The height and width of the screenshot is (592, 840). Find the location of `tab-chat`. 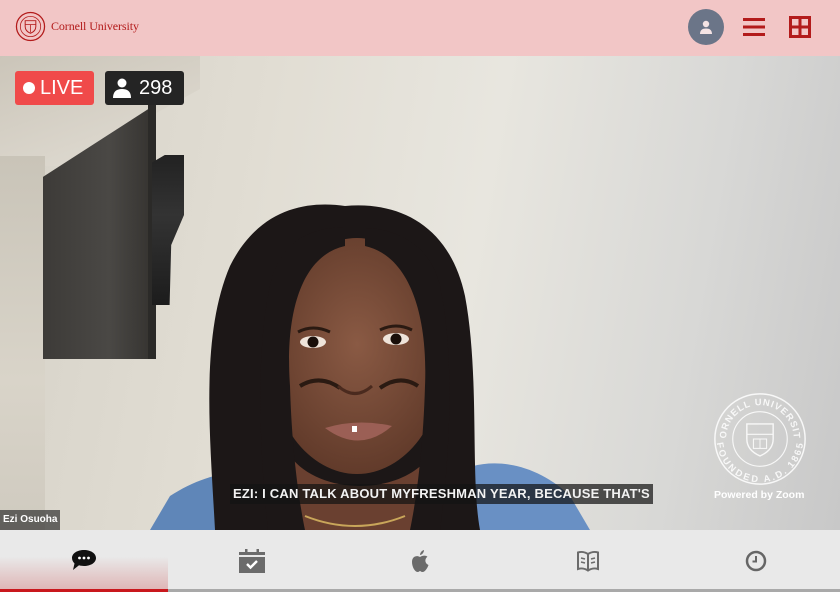

tab-chat is located at coordinates (84, 561).